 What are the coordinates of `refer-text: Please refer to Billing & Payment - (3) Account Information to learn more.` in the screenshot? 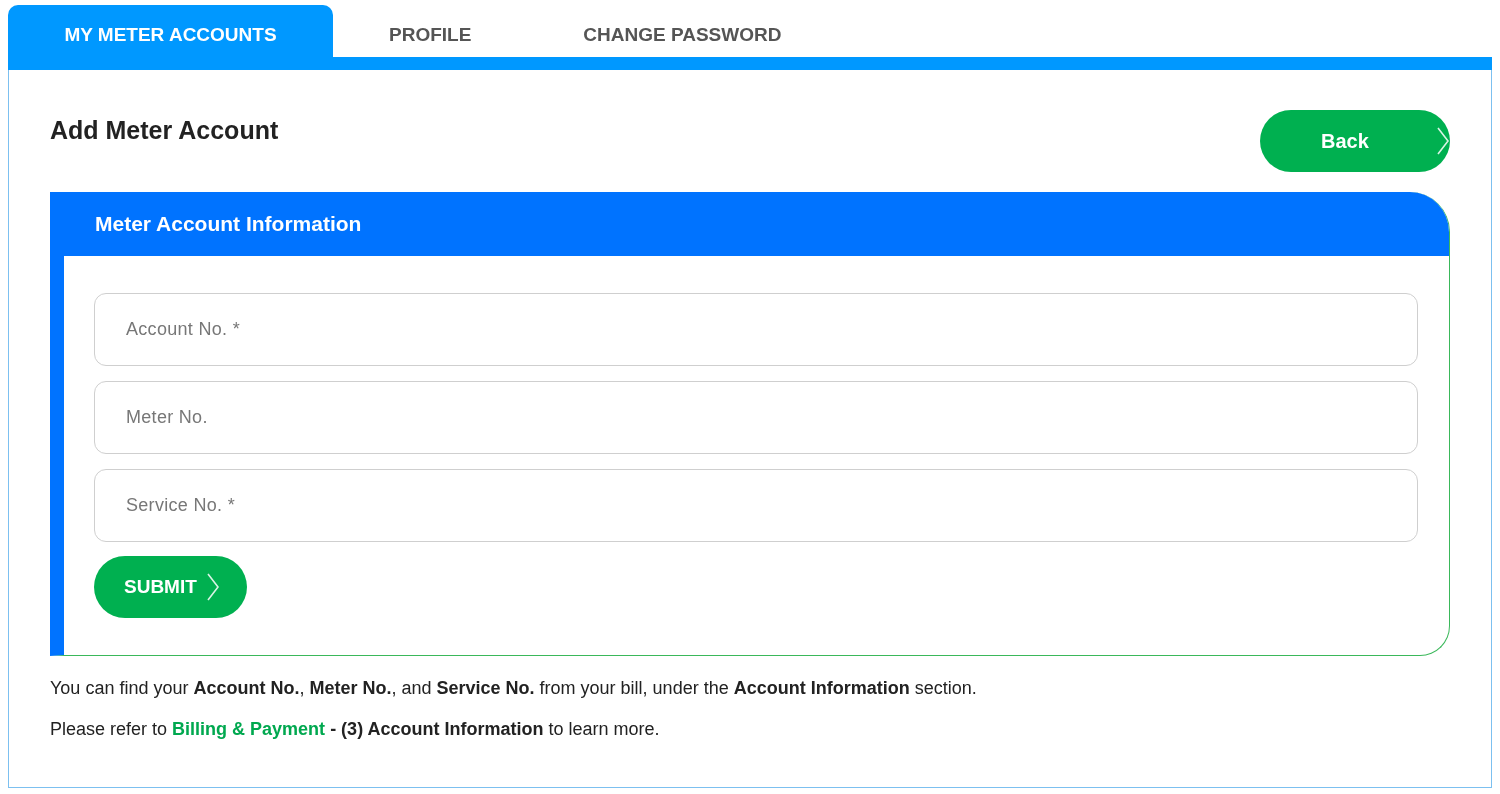 It's located at (355, 729).